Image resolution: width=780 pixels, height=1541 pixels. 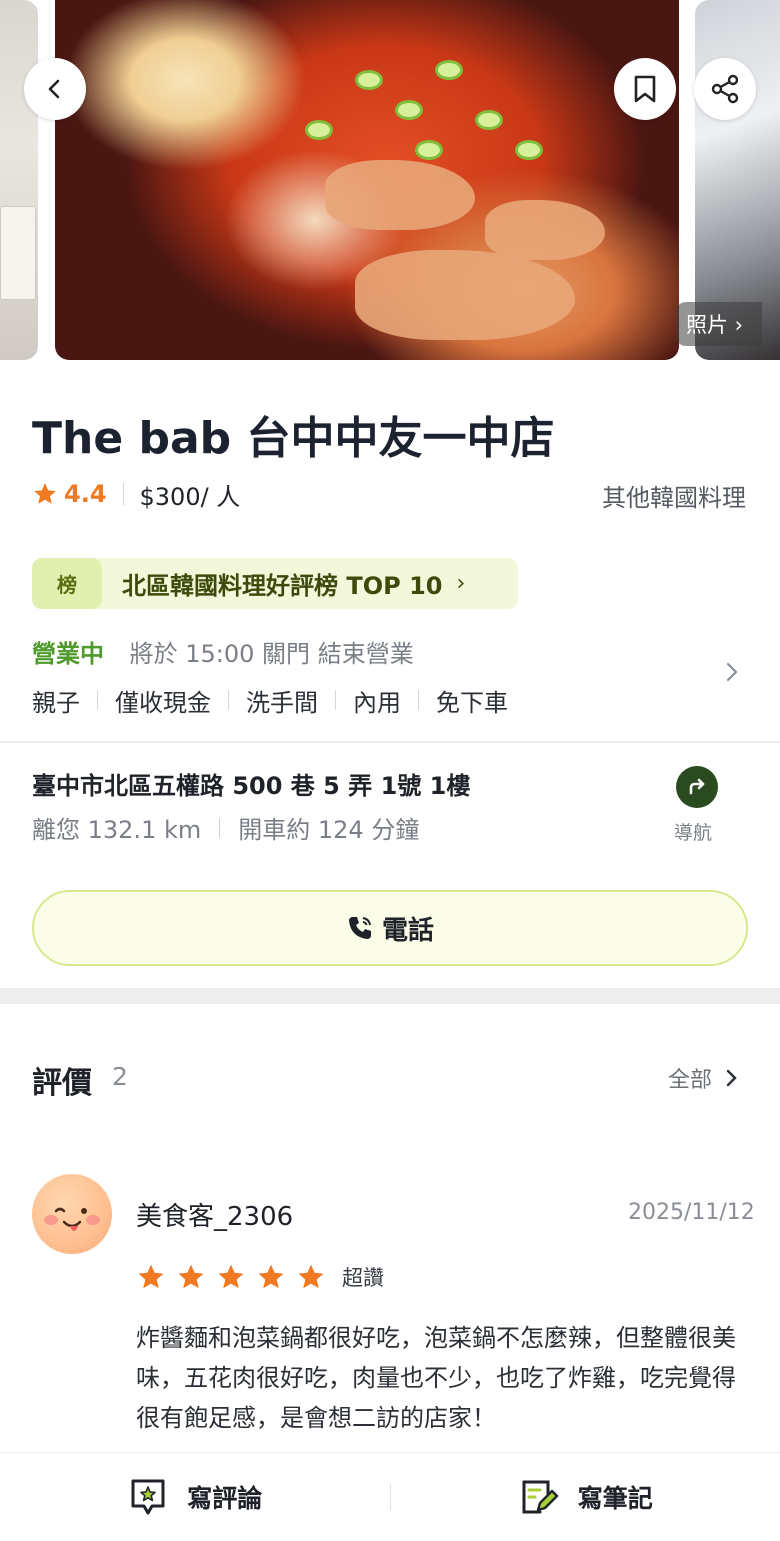 What do you see at coordinates (136, 494) in the screenshot?
I see `rating-row: 4.4 $300/ 人` at bounding box center [136, 494].